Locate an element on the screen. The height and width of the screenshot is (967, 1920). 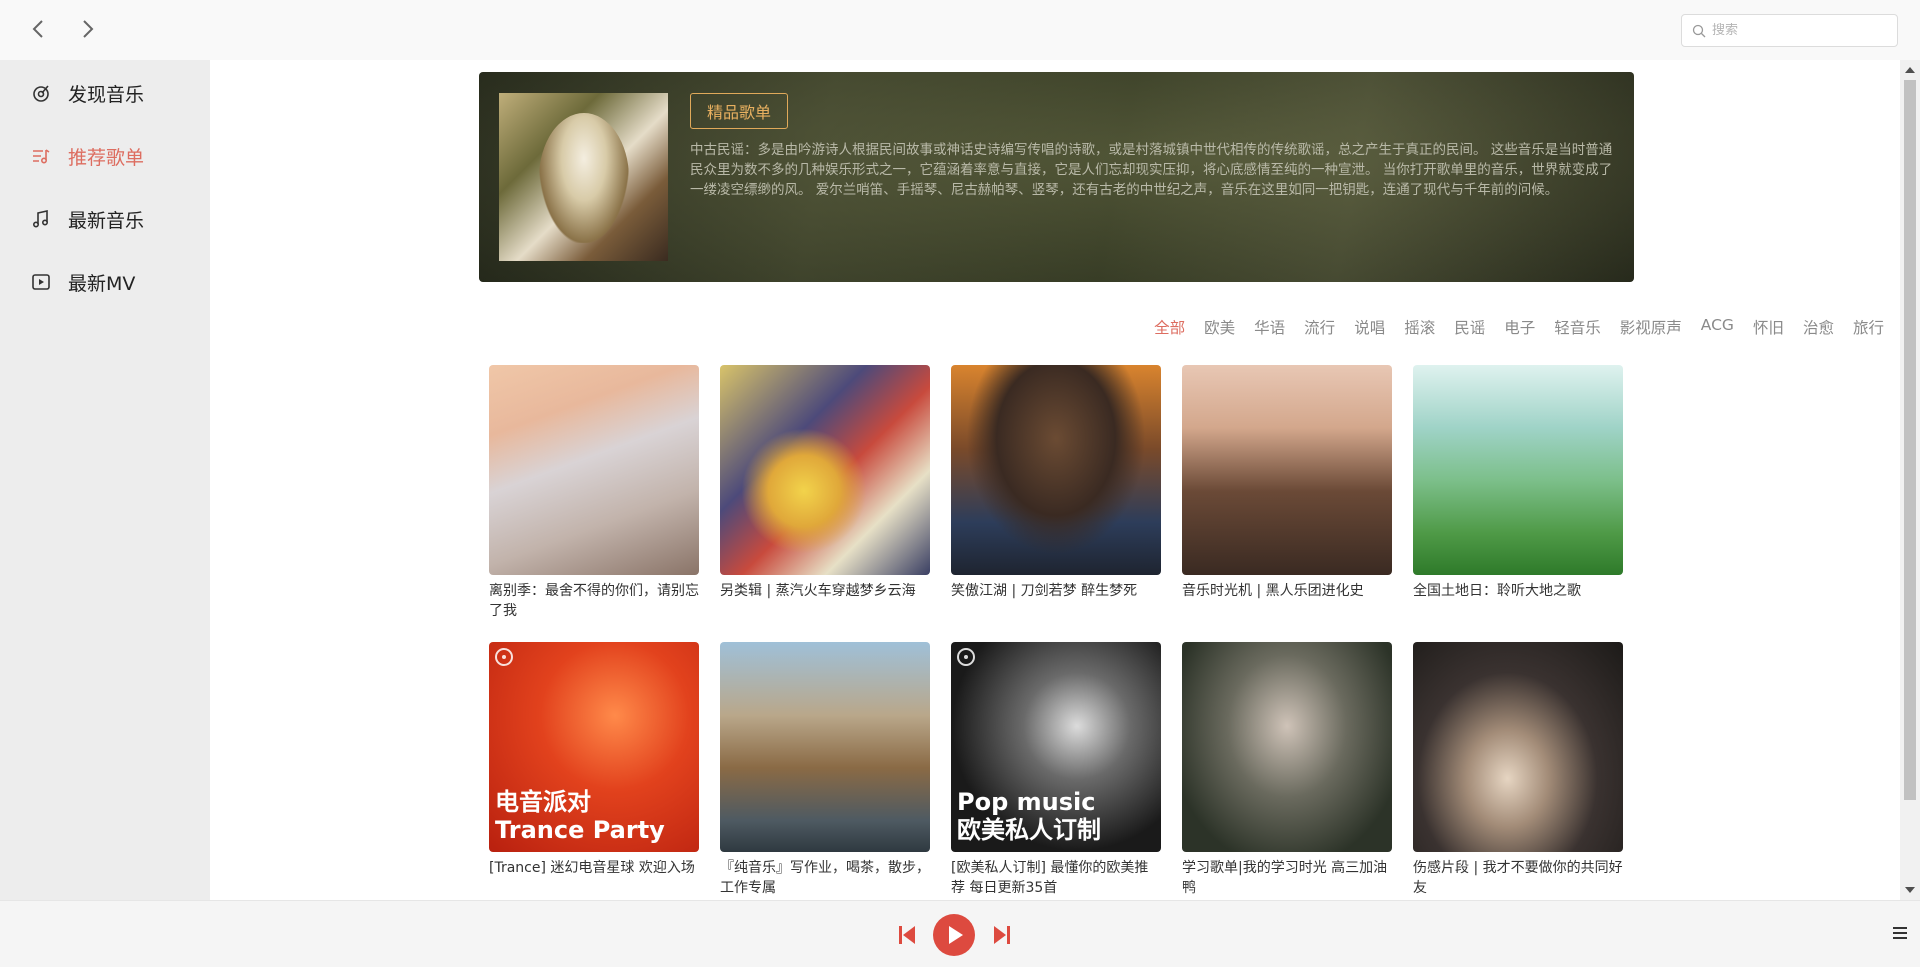
category-tab: 欧美 is located at coordinates (1219, 327).